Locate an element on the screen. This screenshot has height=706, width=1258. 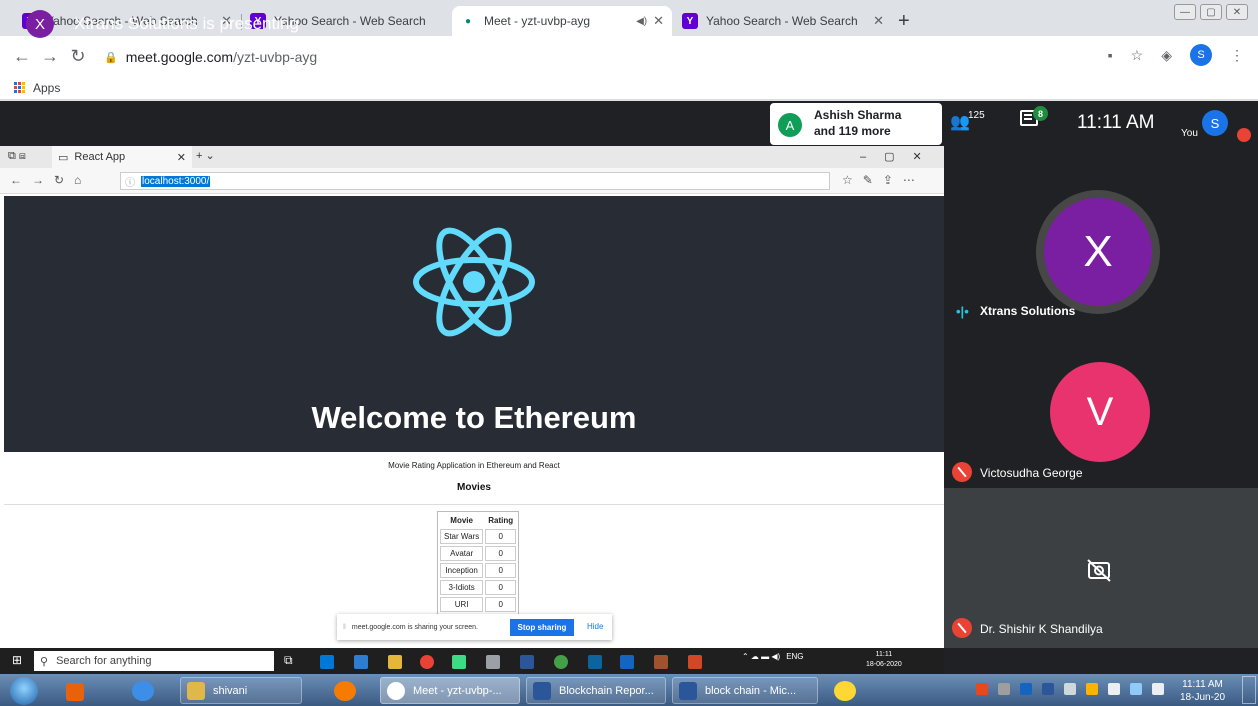
share-notice-text: meet.google.com is sharing your screen. is located at coordinates (414, 627).